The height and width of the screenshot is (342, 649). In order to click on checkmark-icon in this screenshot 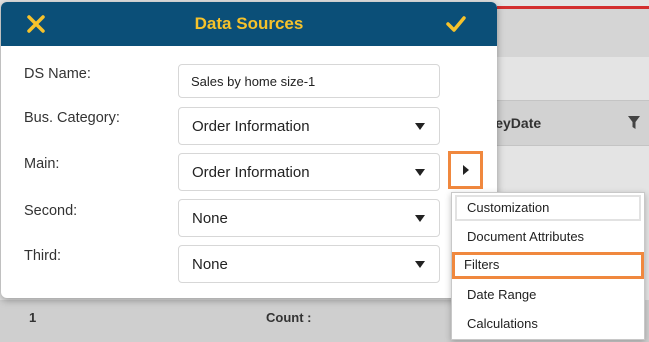, I will do `click(456, 24)`.